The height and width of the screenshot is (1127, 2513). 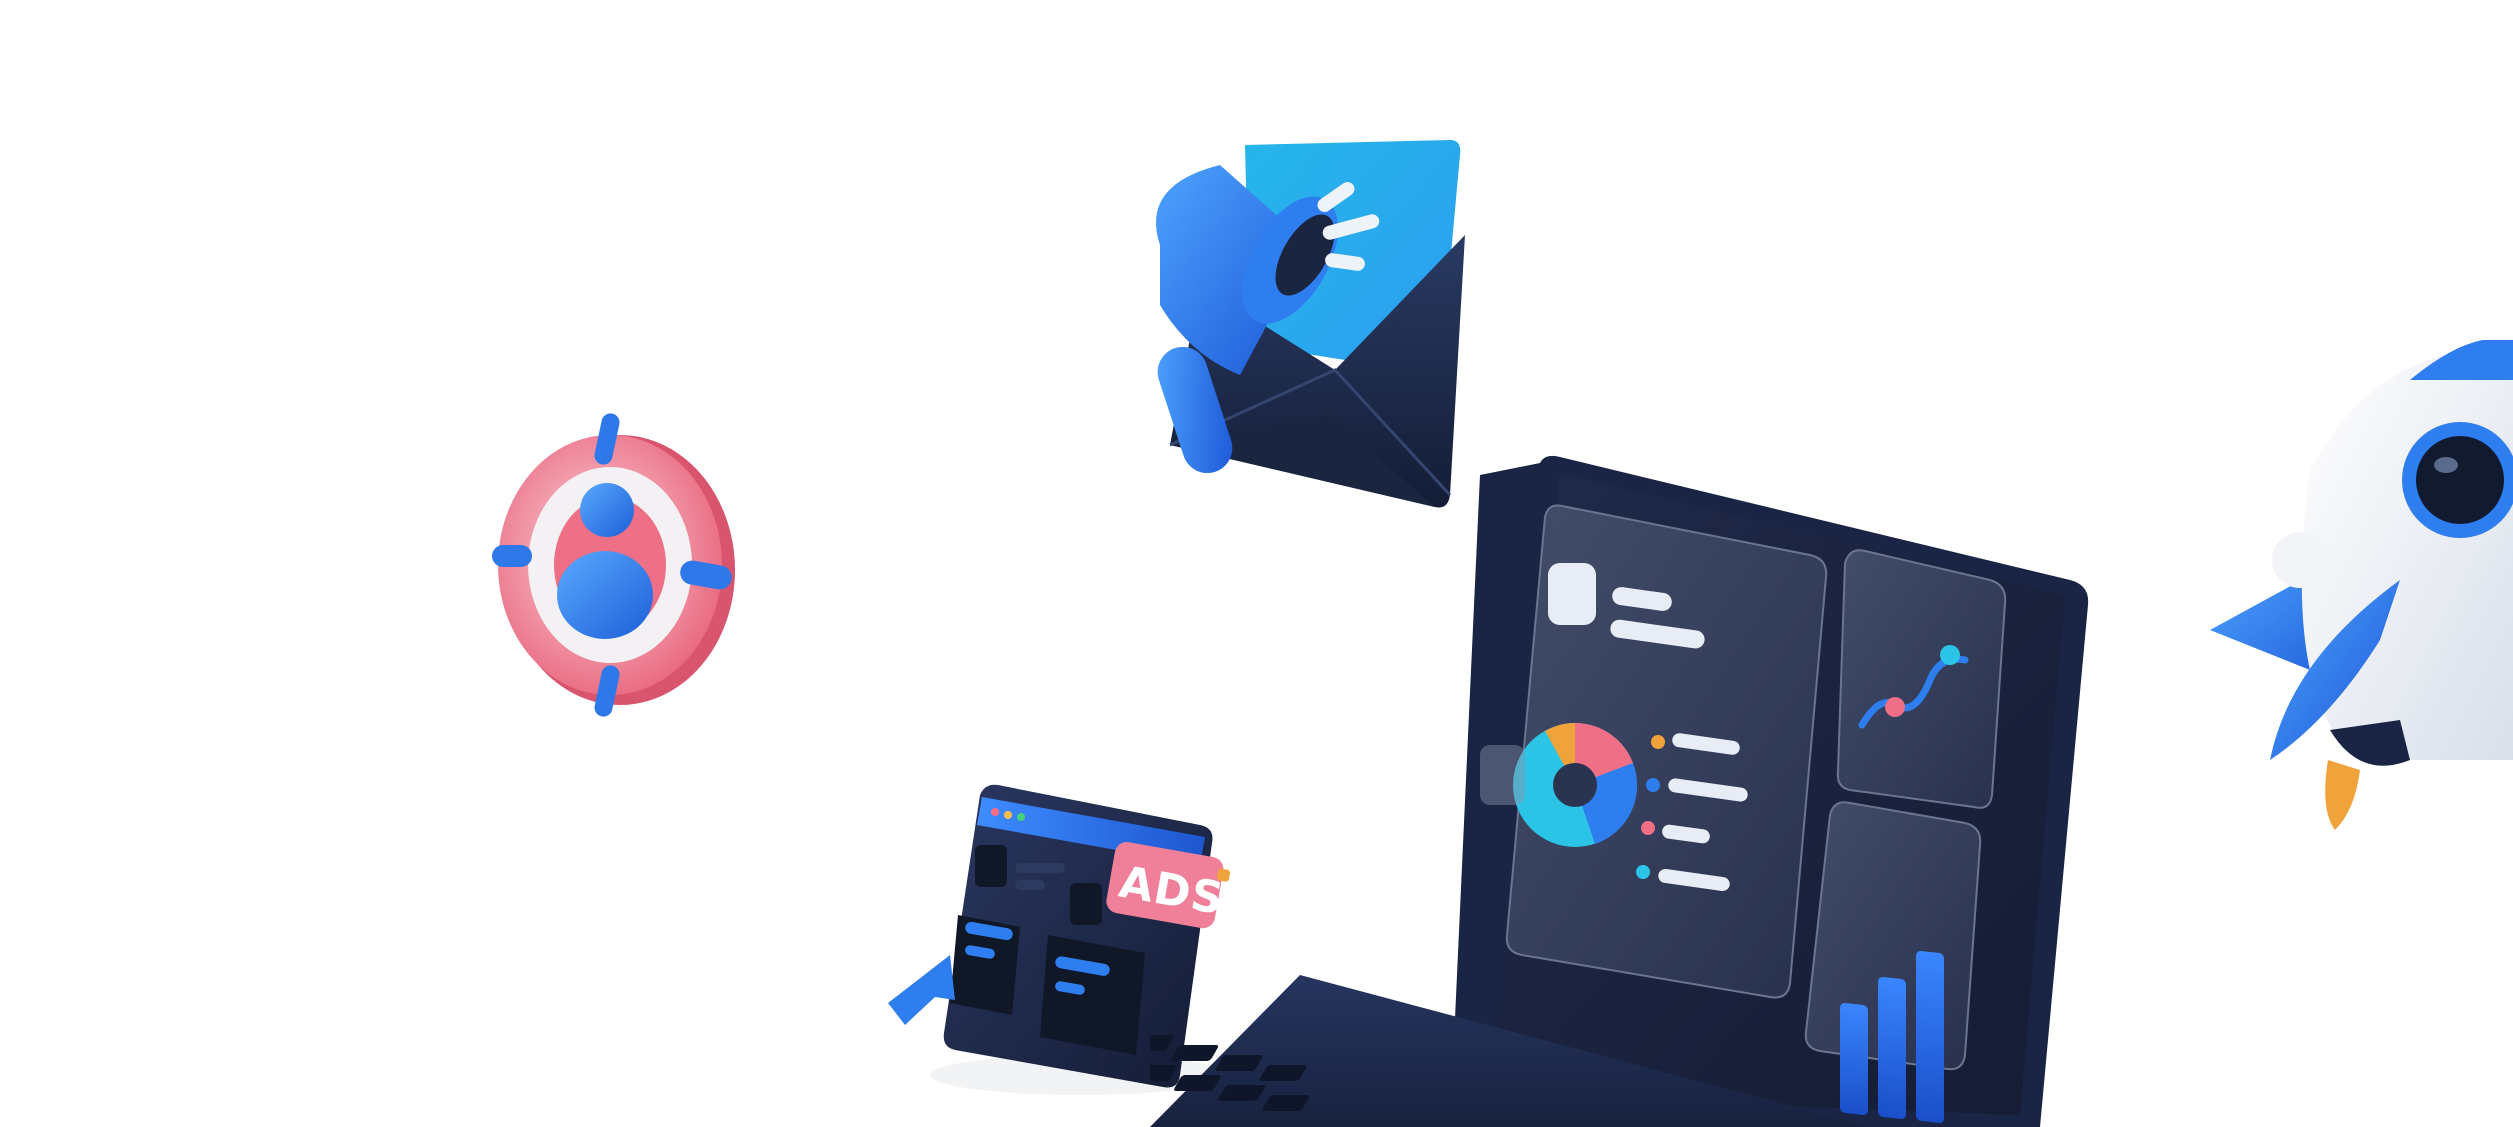 I want to click on donut-chart, so click(x=1575, y=785).